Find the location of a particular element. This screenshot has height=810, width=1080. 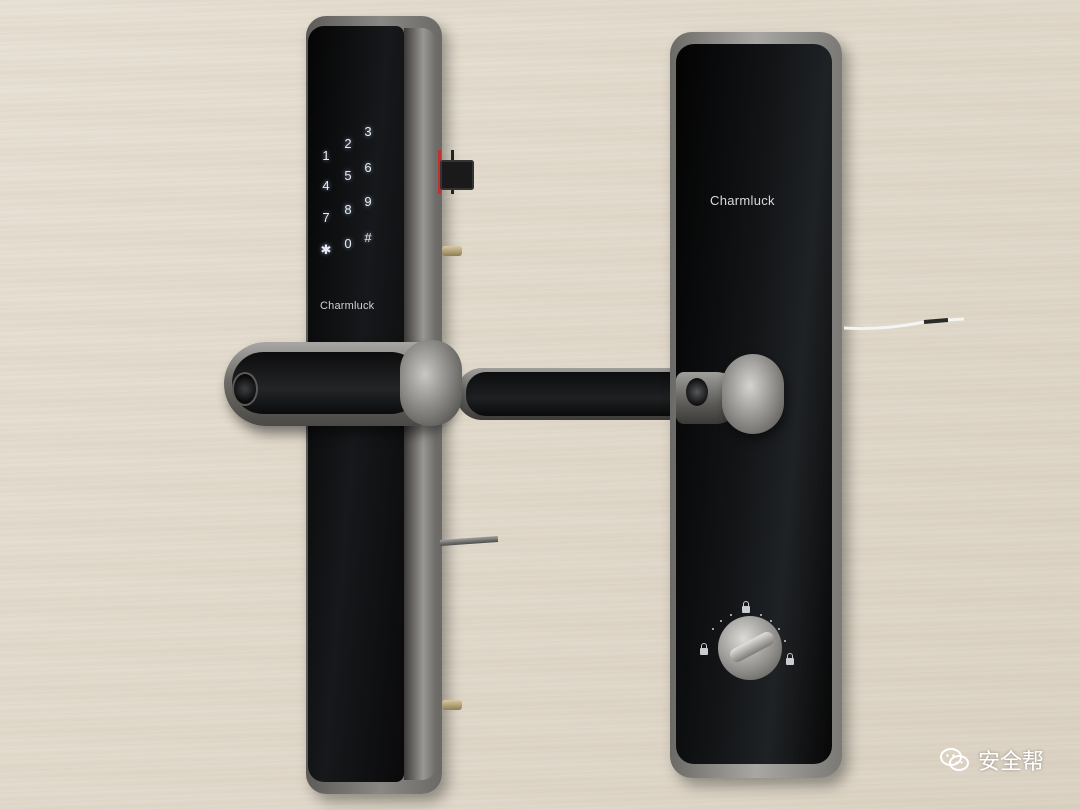

wechat-icon is located at coordinates (954, 759).